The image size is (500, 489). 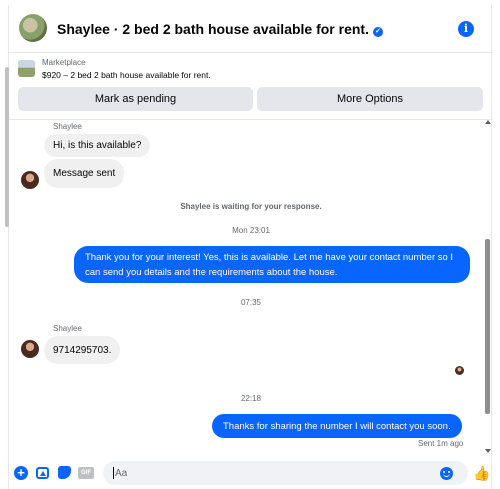 I want to click on waiting-note: Shaylee is waiting for your response., so click(x=251, y=206).